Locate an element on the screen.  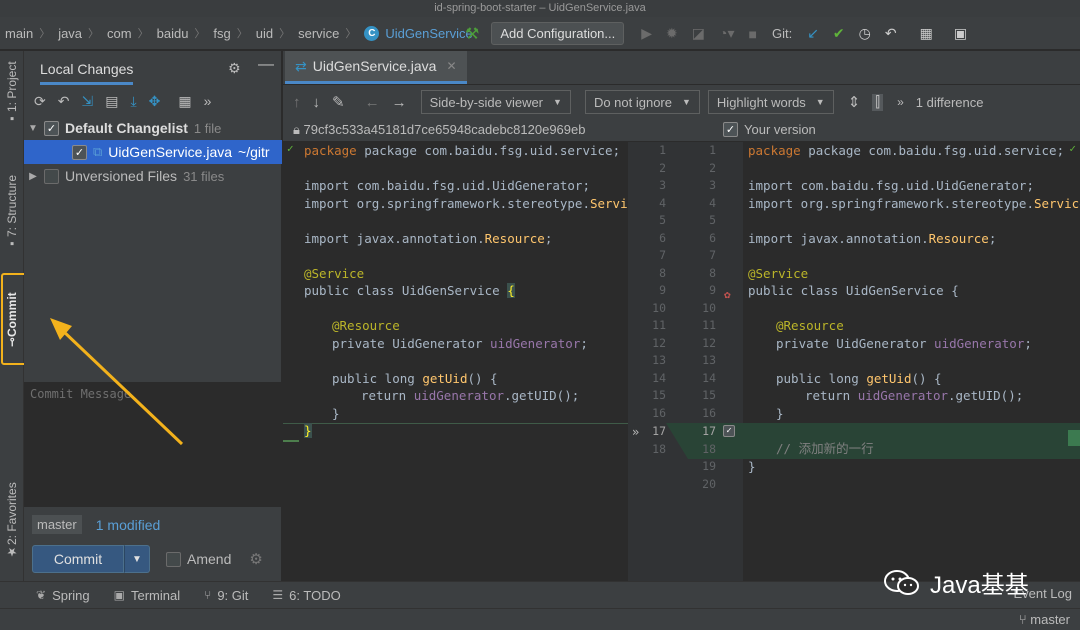
tab-label: UidGenService.java is located at coordinates (374, 66).